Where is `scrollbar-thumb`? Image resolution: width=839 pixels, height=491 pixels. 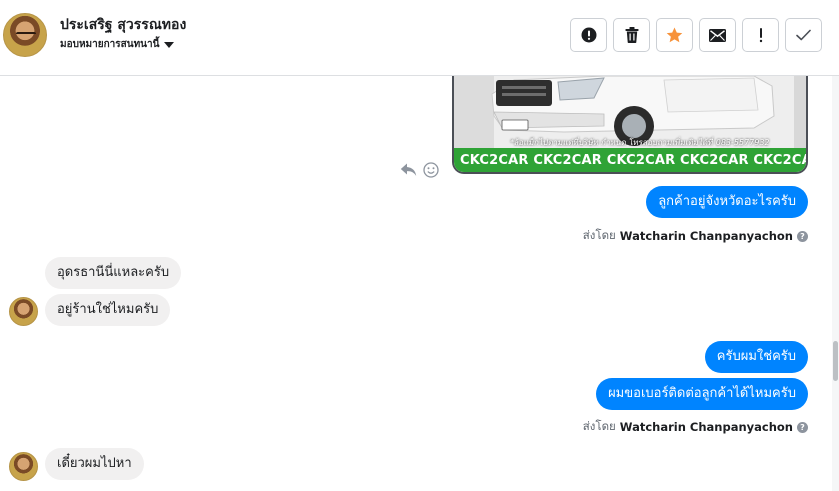 scrollbar-thumb is located at coordinates (835, 361).